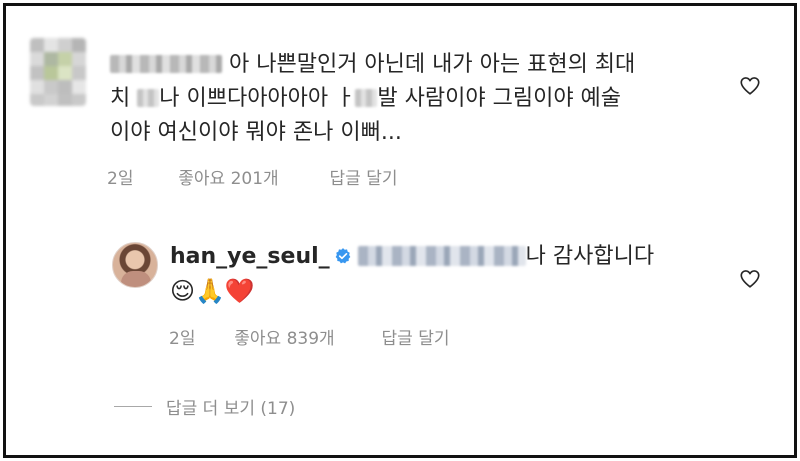  I want to click on reply-body: han_ye_seul_ 나 감사합니다 😌🙏❤️, so click(450, 274).